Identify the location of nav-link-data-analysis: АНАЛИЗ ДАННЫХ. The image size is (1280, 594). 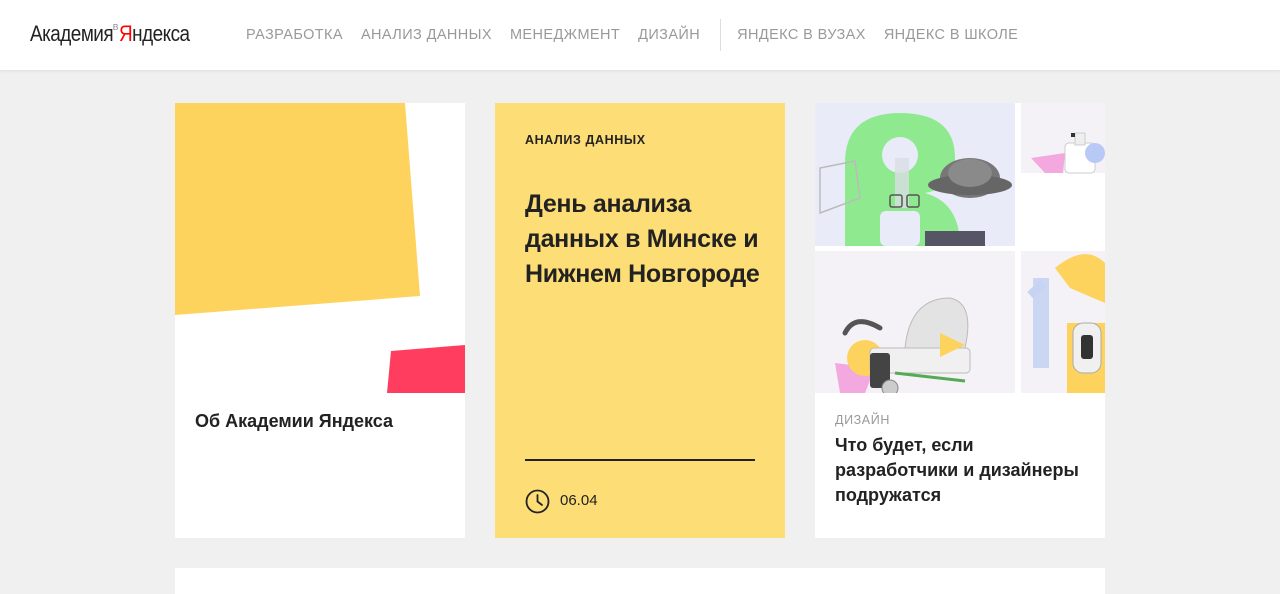
(426, 35).